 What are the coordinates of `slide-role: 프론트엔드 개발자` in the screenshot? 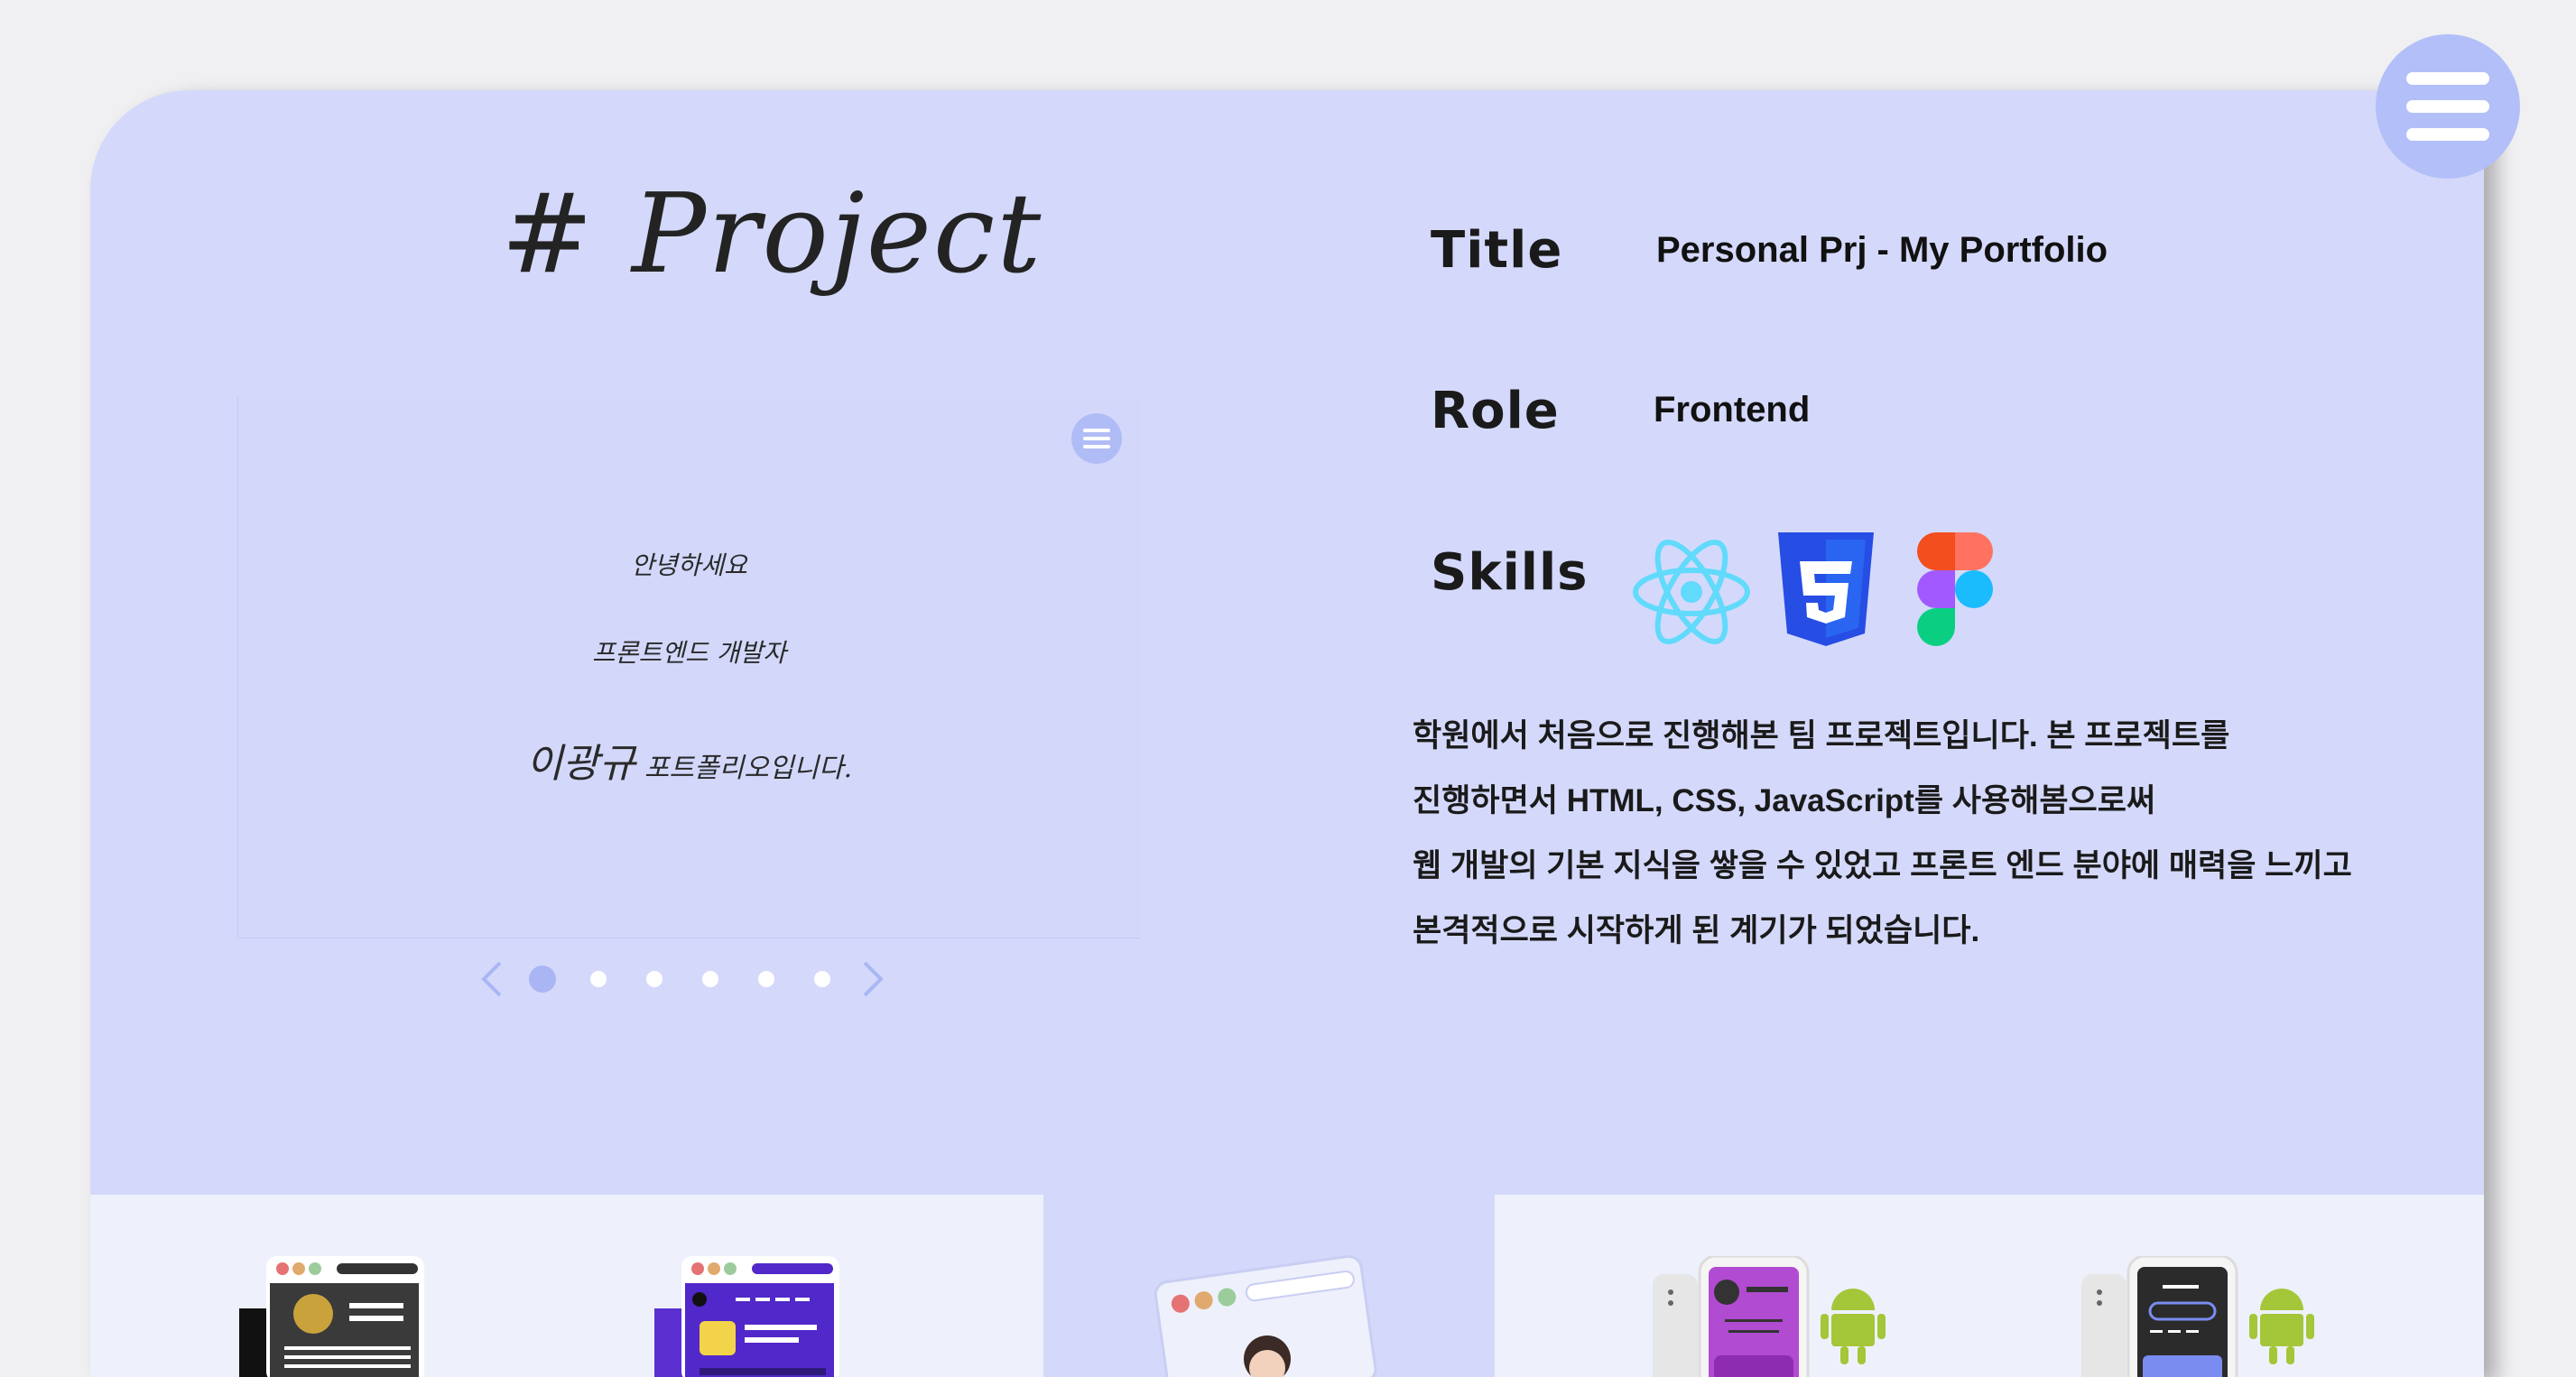 It's located at (689, 653).